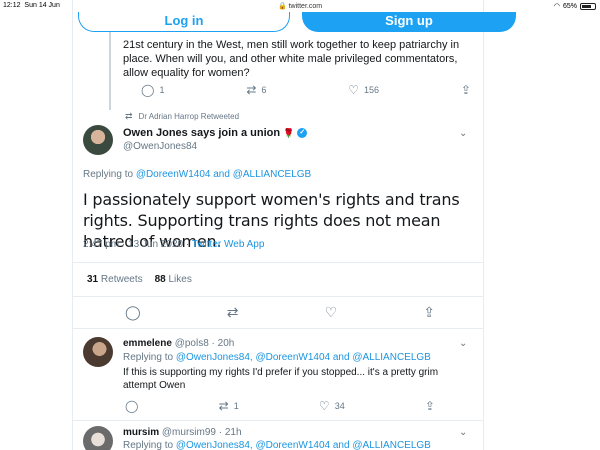 The height and width of the screenshot is (450, 600). Describe the element at coordinates (289, 132) in the screenshot. I see `rose-emoji: 🌹` at that location.